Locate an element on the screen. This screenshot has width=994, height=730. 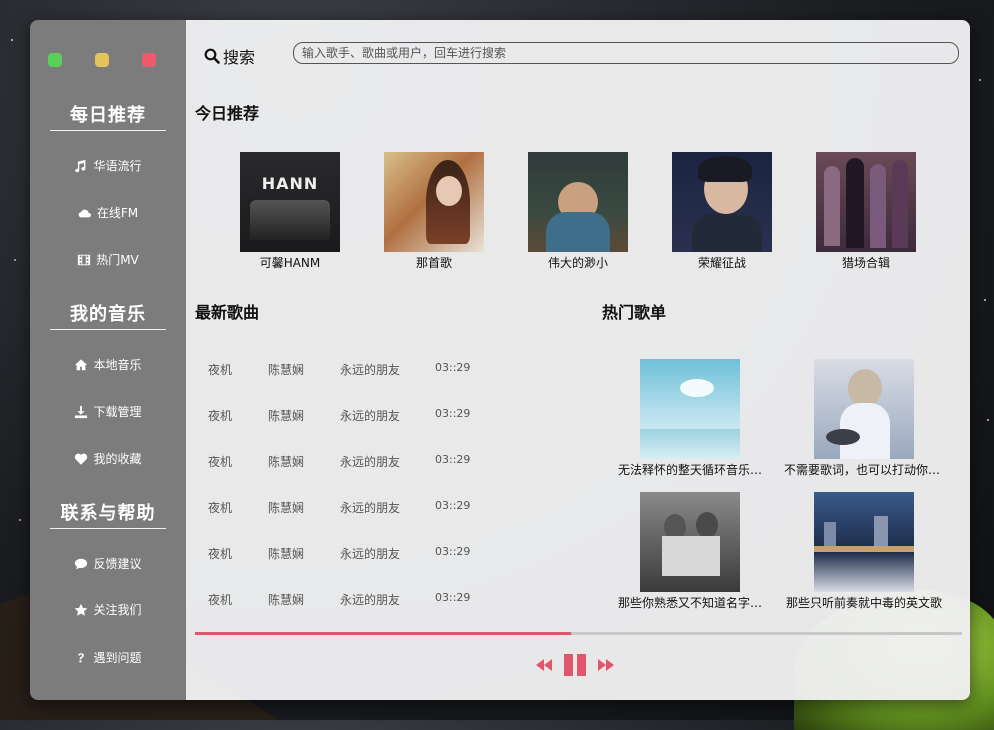
playlist-card: 不需要歌词，也可以打动你的心 is located at coordinates (864, 418).